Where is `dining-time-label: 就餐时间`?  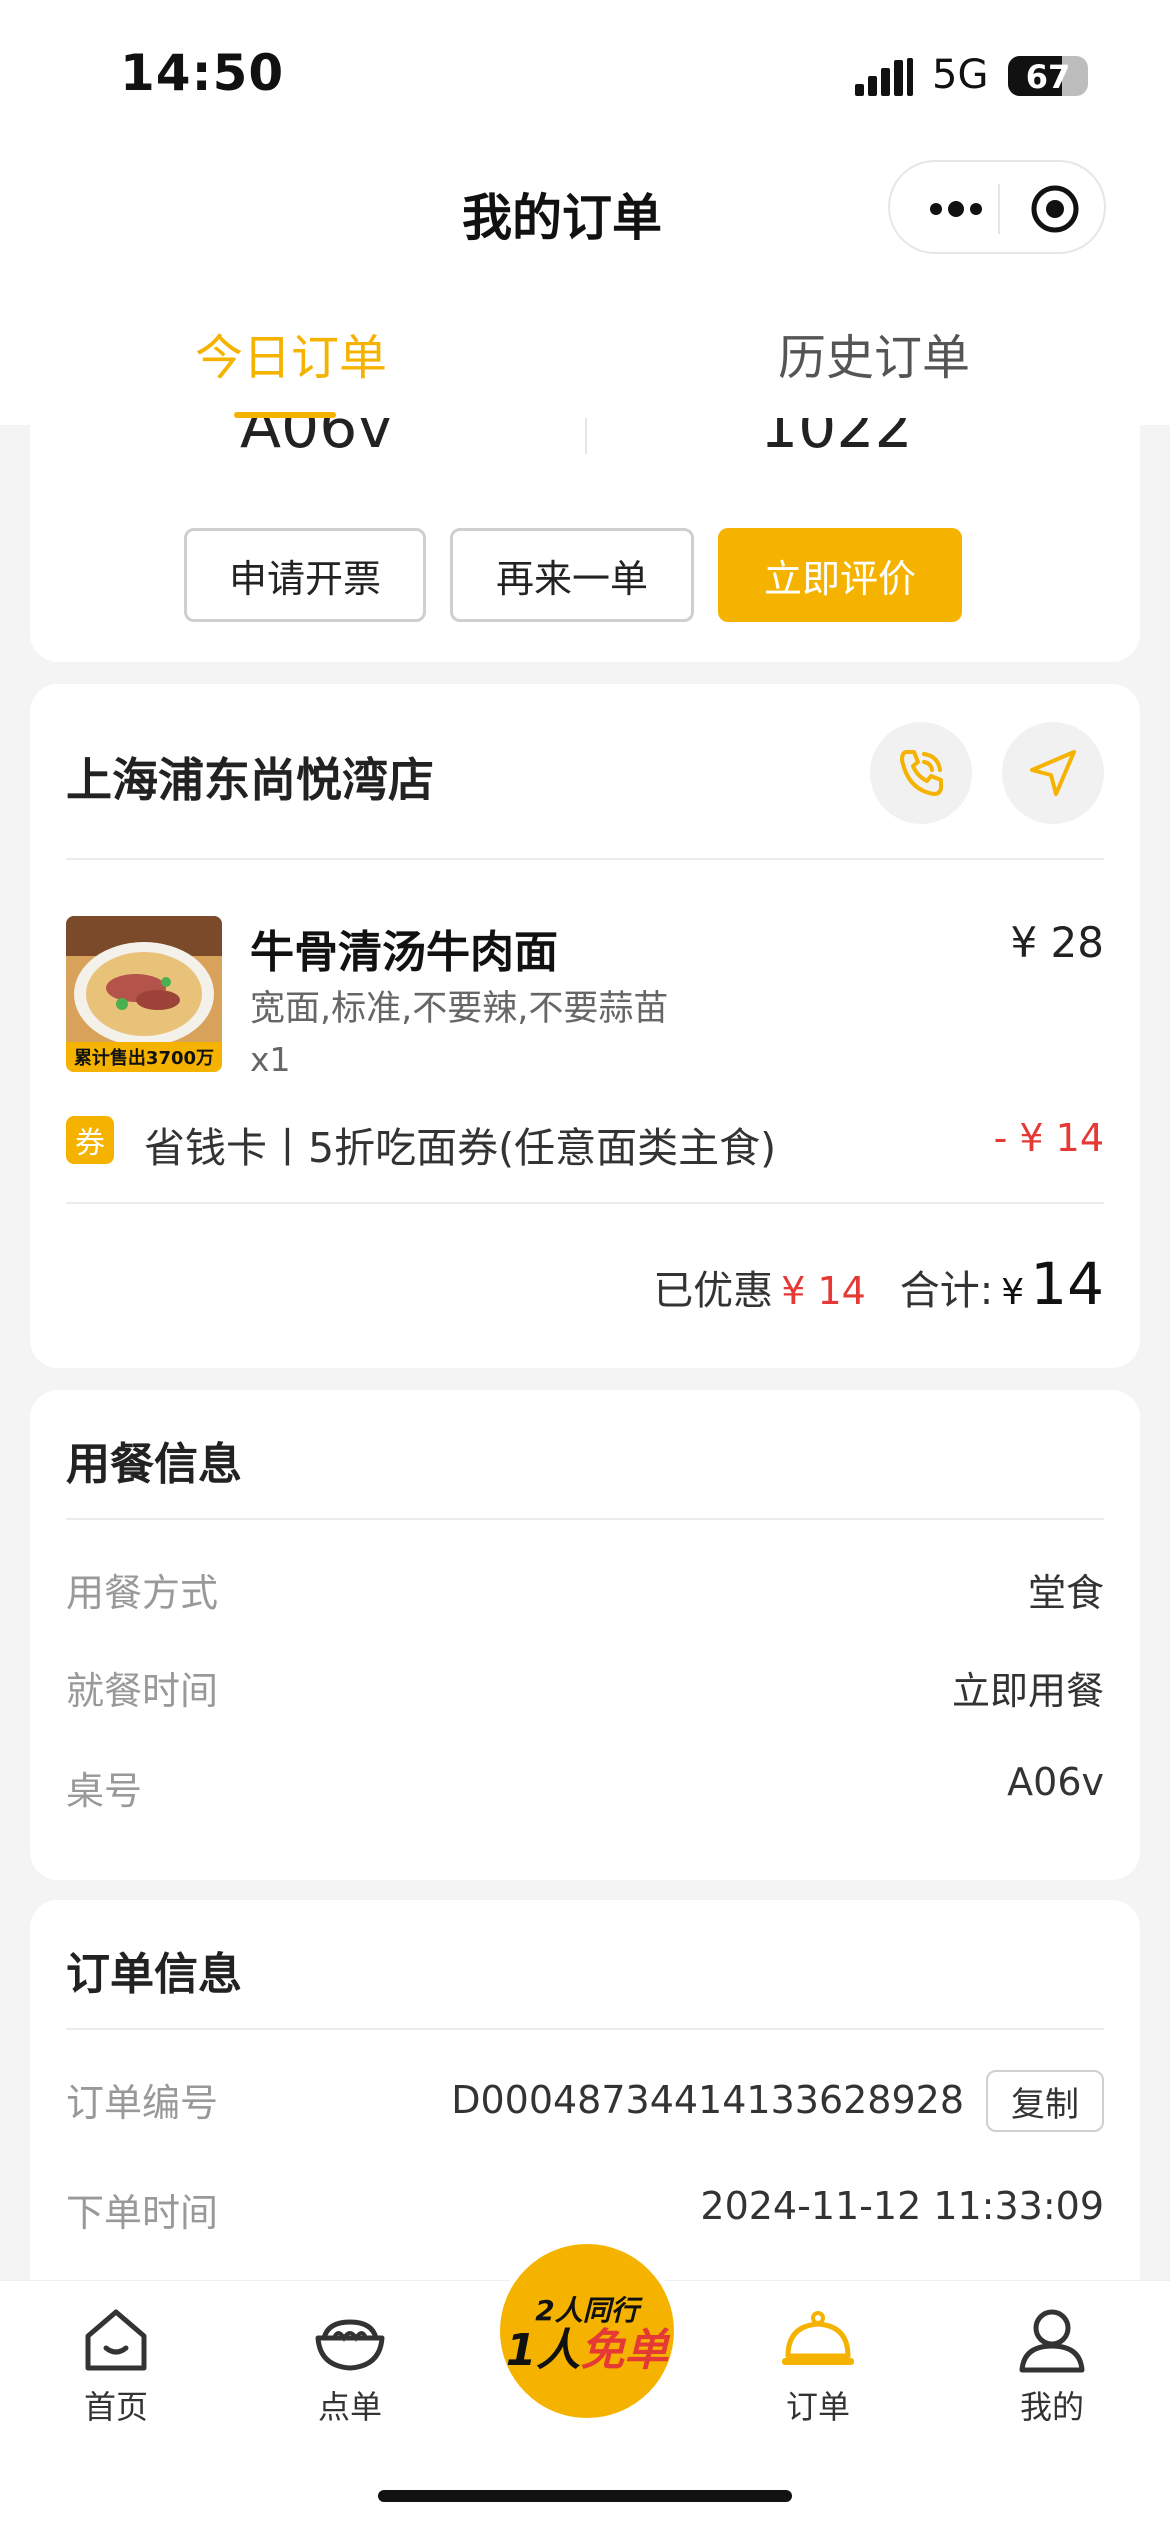 dining-time-label: 就餐时间 is located at coordinates (142, 1691).